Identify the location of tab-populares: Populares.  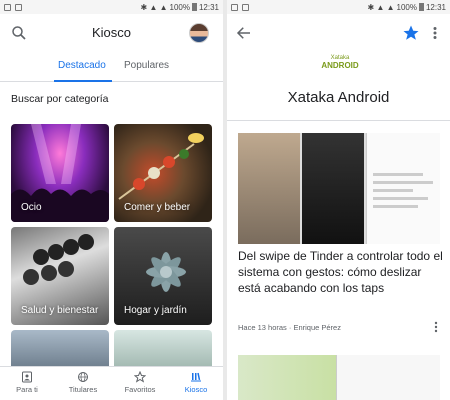
(146, 65).